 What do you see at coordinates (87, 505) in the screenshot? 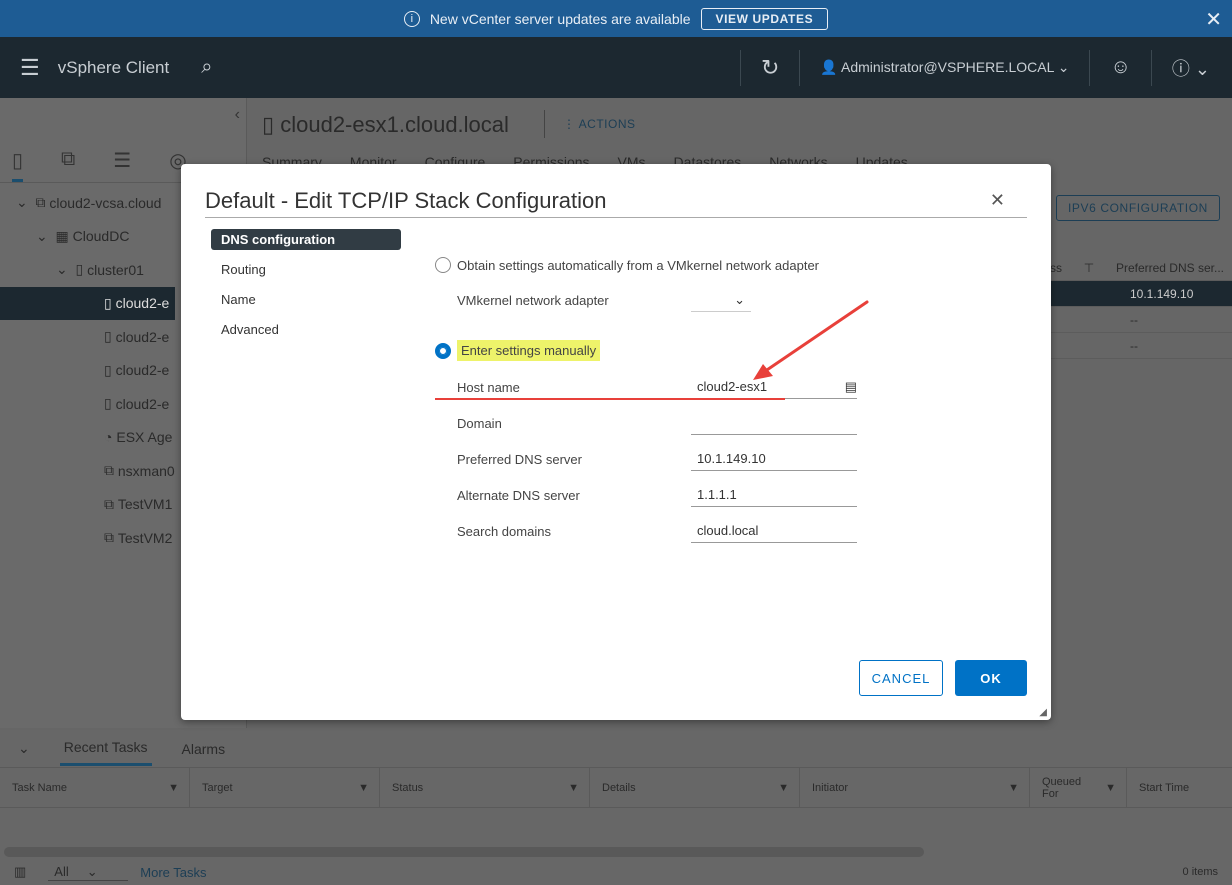
I see `tree-item: ⧉ TestVM1` at bounding box center [87, 505].